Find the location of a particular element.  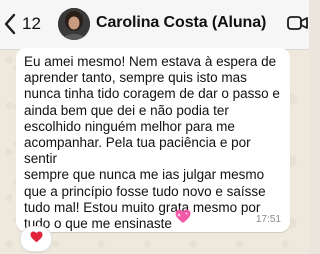

video-camera-icon is located at coordinates (298, 25).